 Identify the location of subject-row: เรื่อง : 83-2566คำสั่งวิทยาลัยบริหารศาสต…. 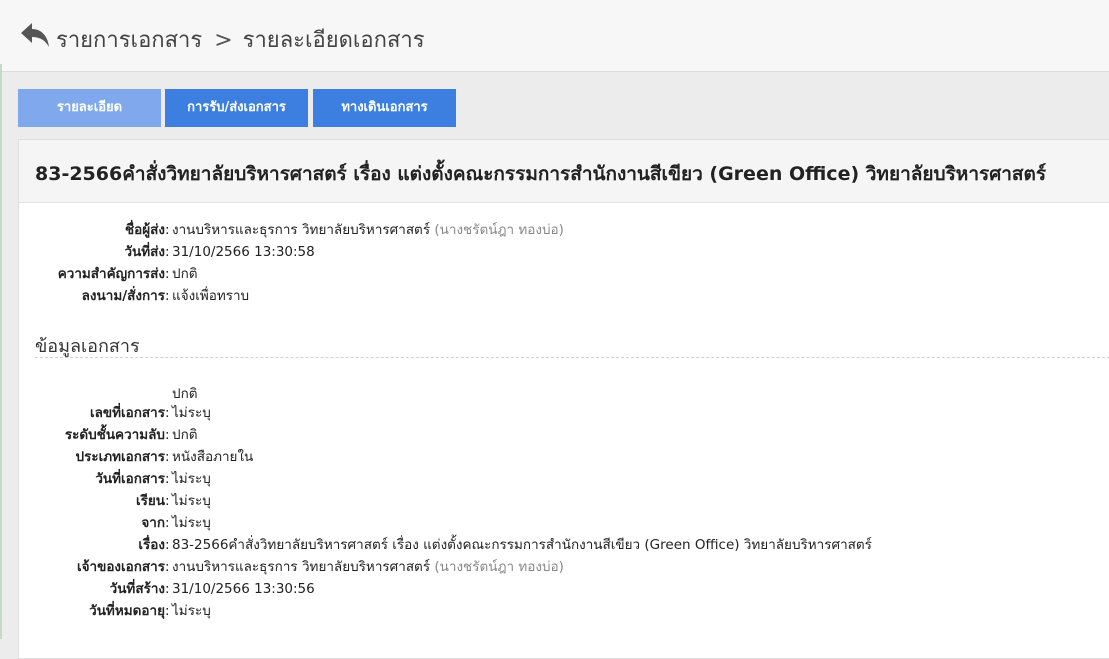
(519, 545).